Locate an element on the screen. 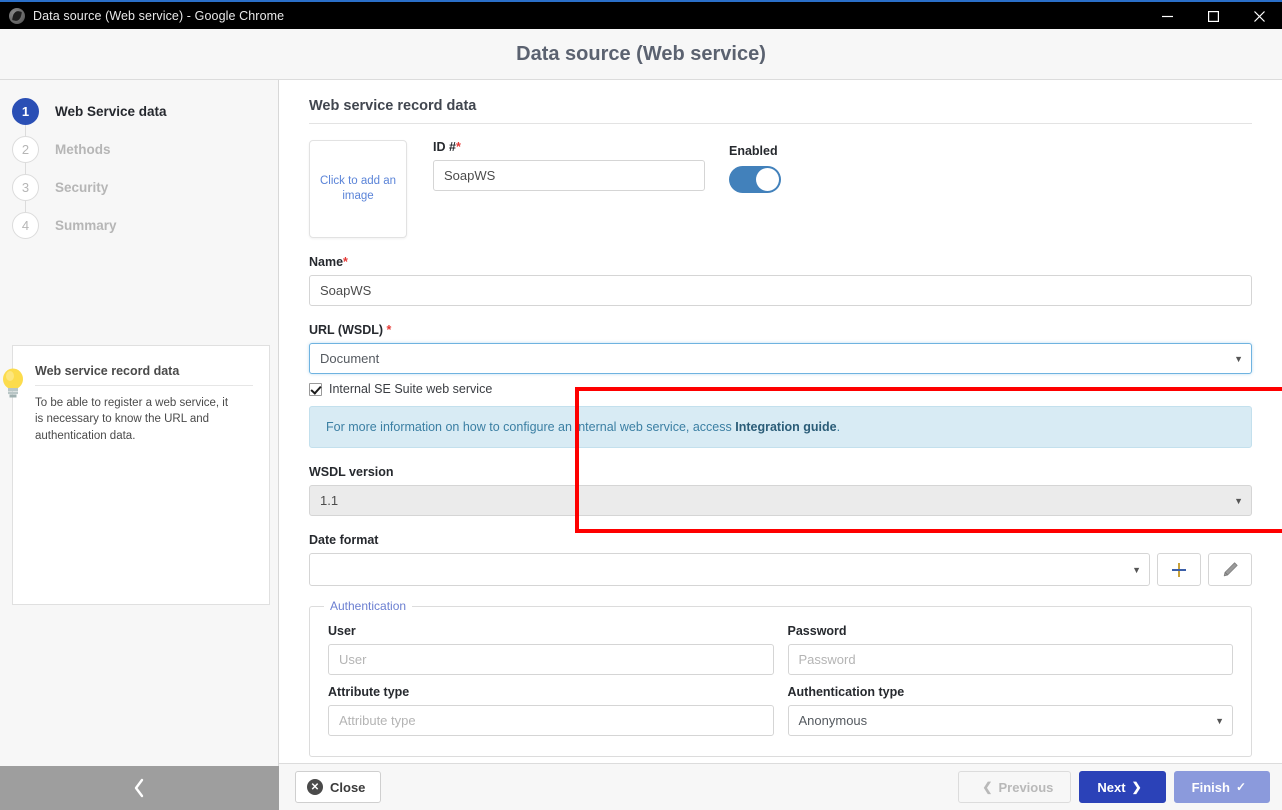  plus-icon is located at coordinates (1179, 569).